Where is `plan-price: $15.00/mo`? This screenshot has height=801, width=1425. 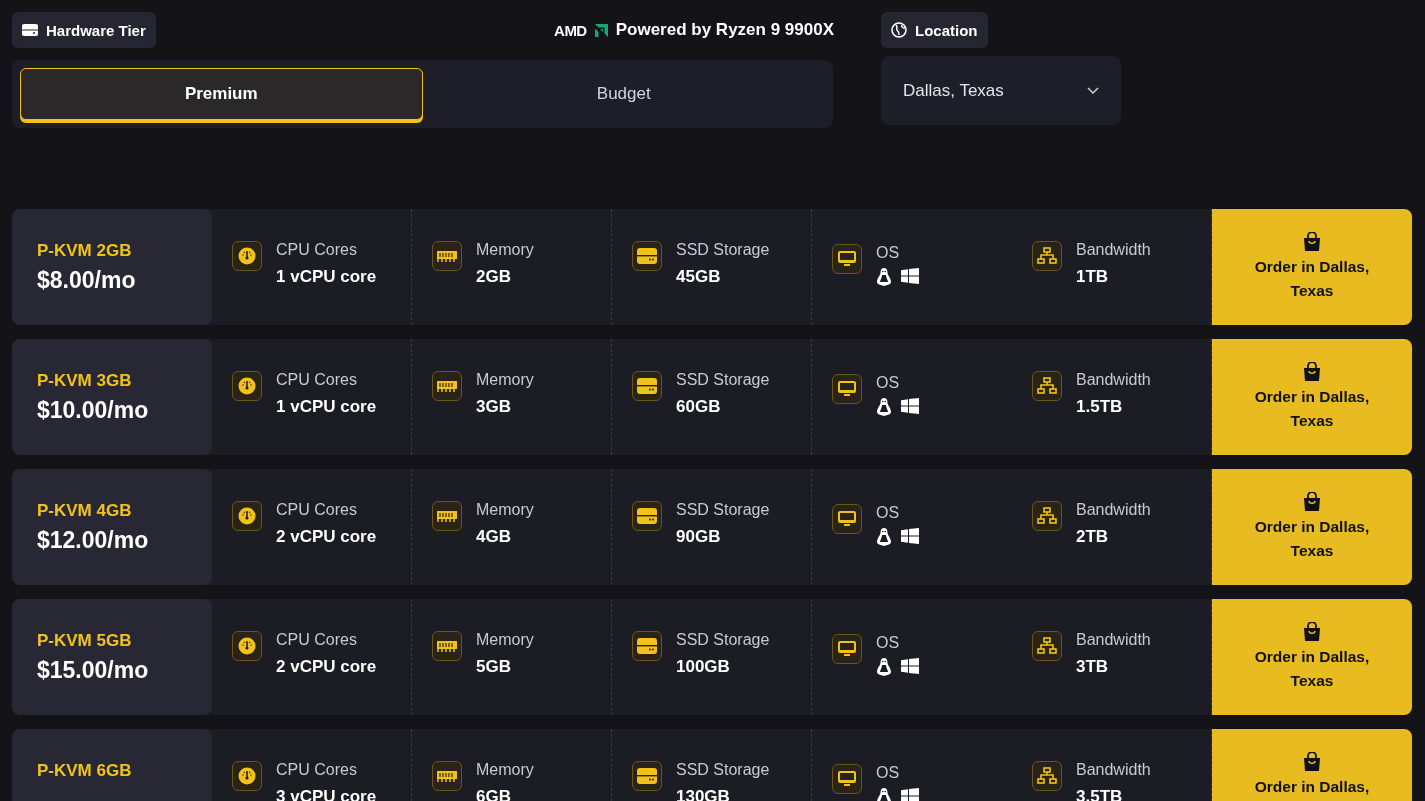
plan-price: $15.00/mo is located at coordinates (93, 670).